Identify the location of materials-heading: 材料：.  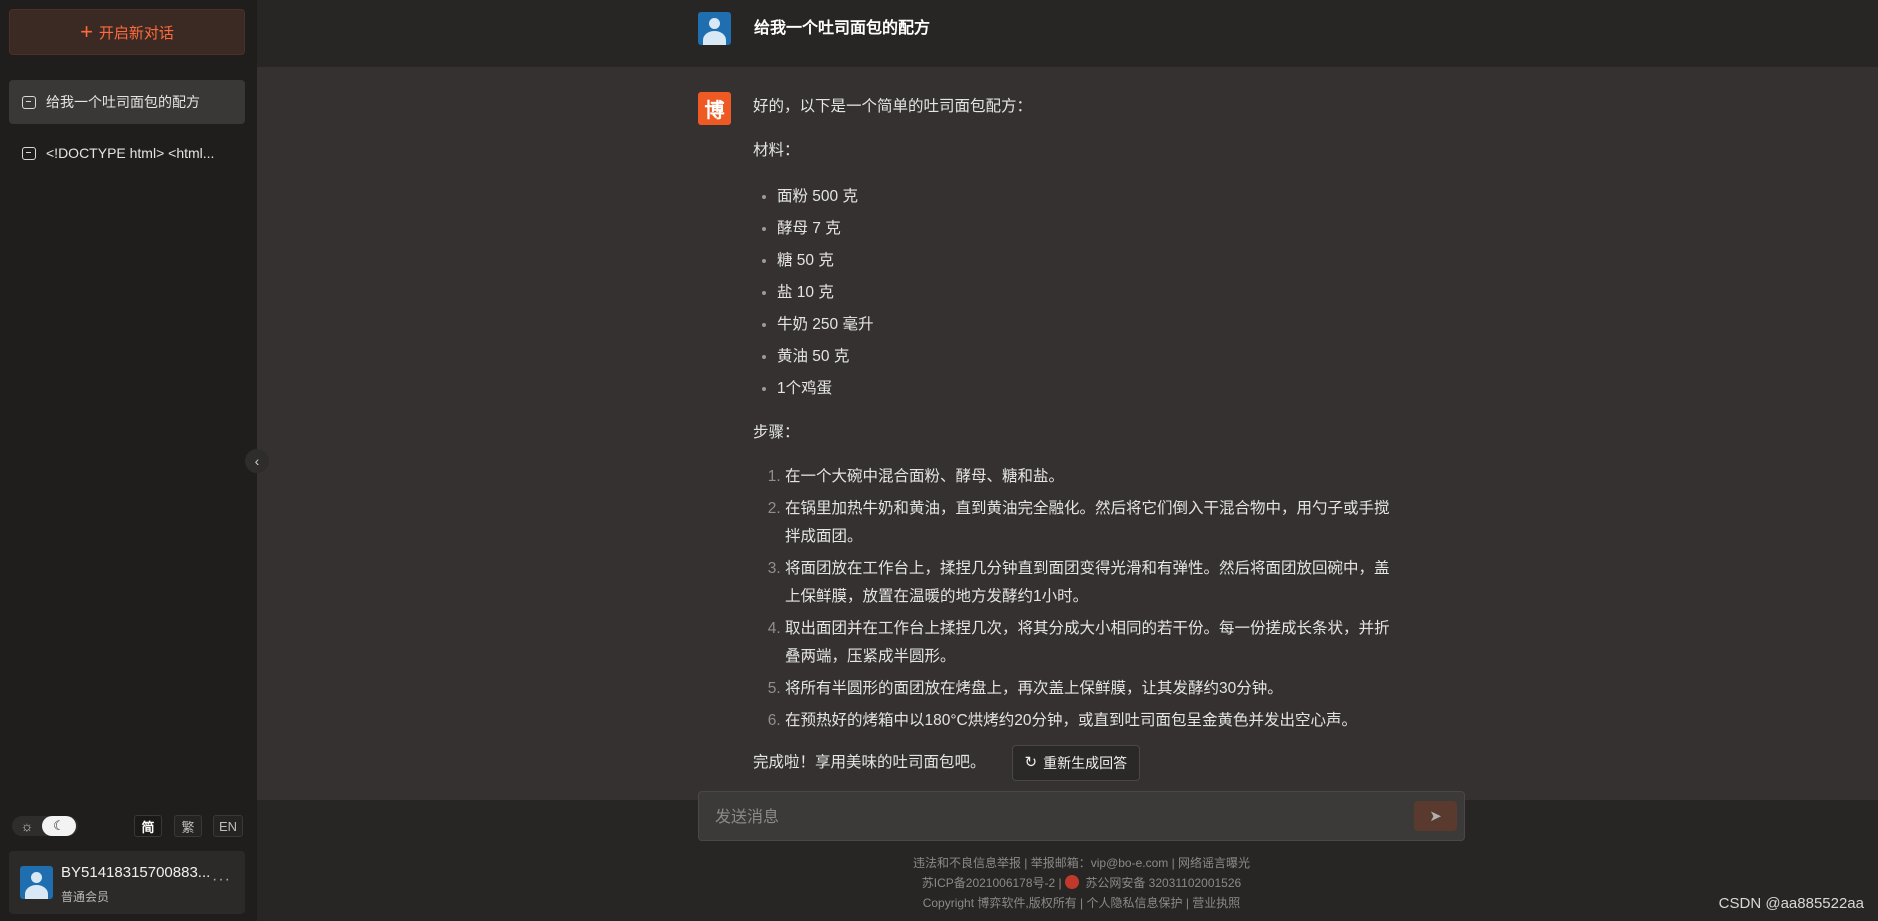
(776, 150).